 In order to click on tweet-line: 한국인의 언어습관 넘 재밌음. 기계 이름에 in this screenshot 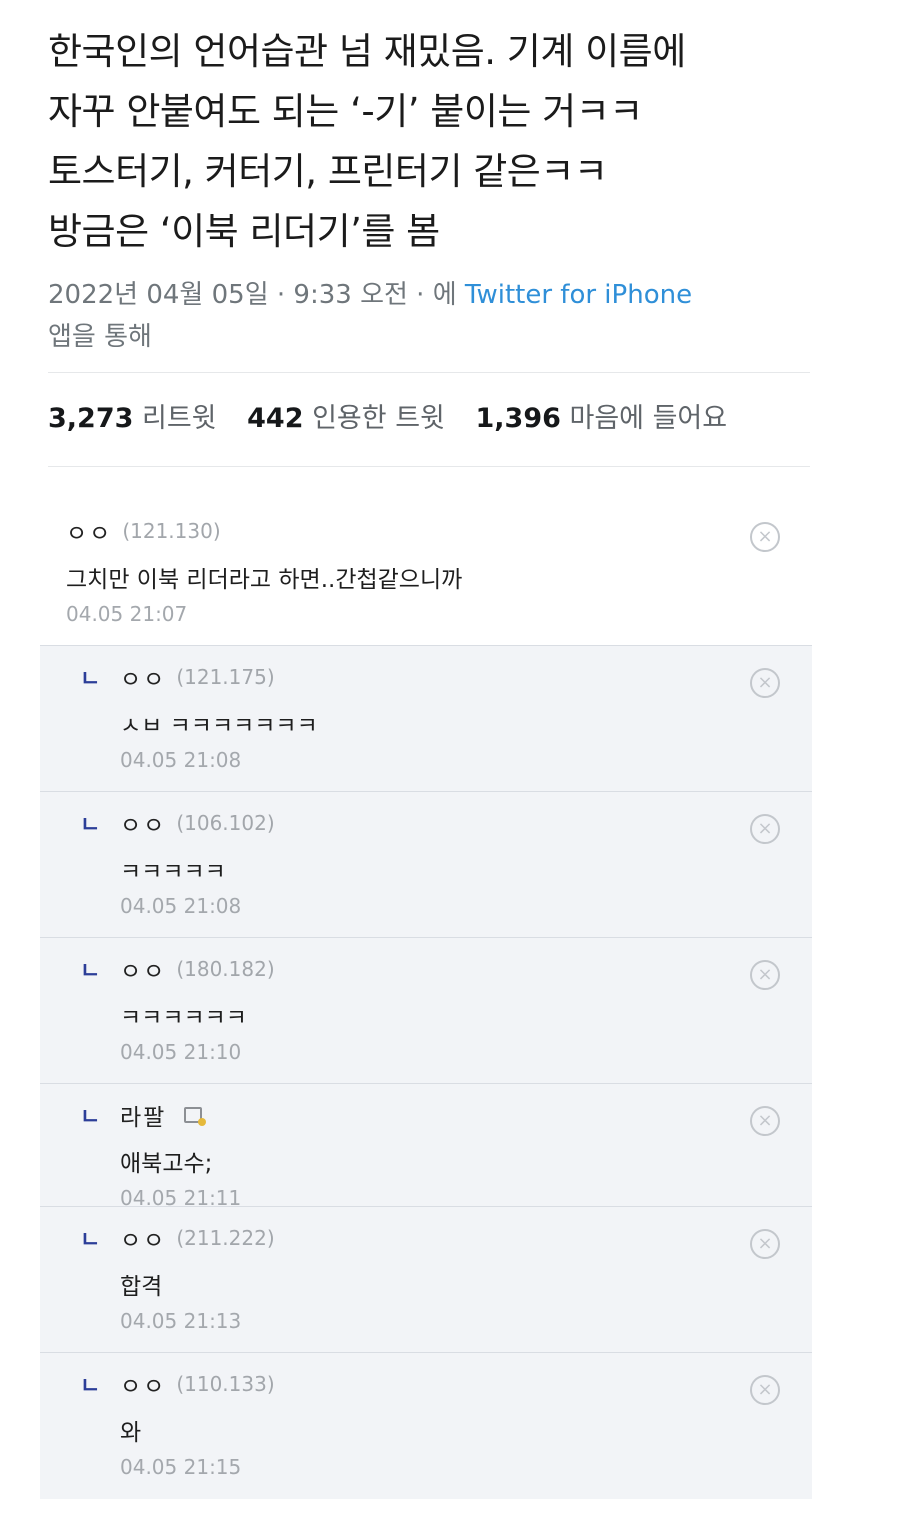, I will do `click(367, 51)`.